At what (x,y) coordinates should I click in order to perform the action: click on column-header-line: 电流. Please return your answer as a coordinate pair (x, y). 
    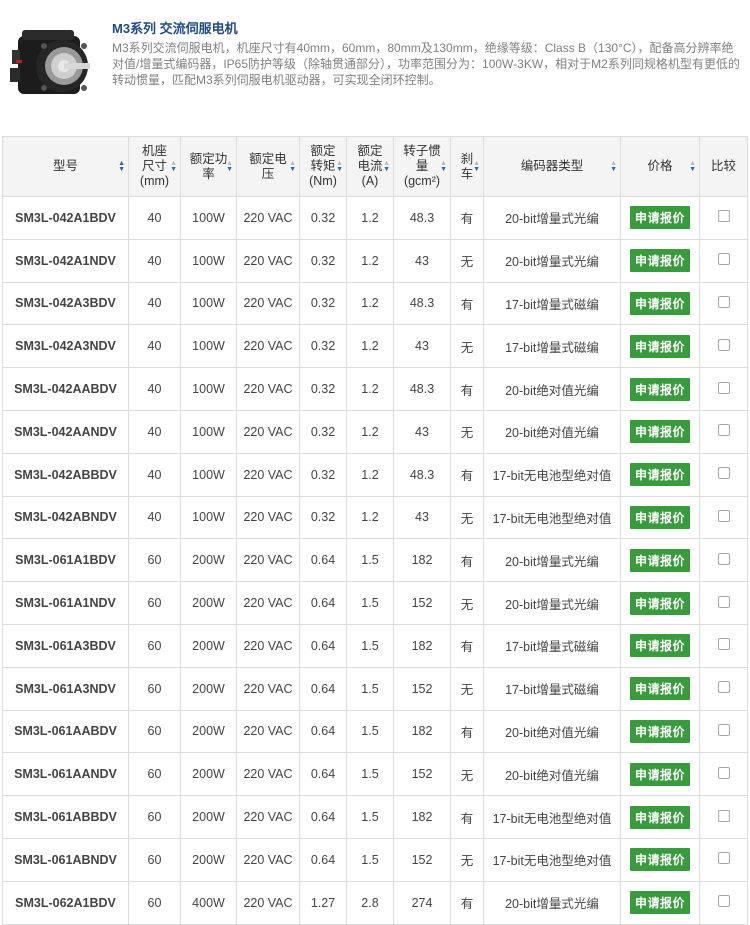
    Looking at the image, I should click on (370, 166).